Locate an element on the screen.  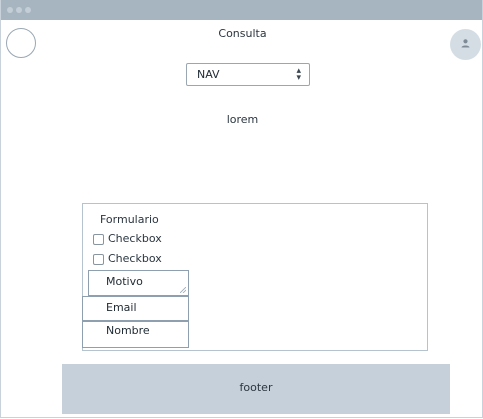
footer: footer is located at coordinates (256, 389).